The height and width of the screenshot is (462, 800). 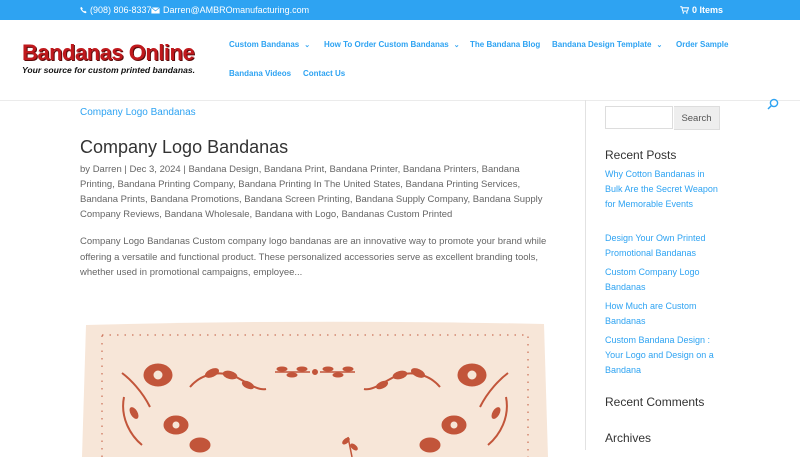 I want to click on email-address: Darren@AMBROmanufacturing.com, so click(x=236, y=10).